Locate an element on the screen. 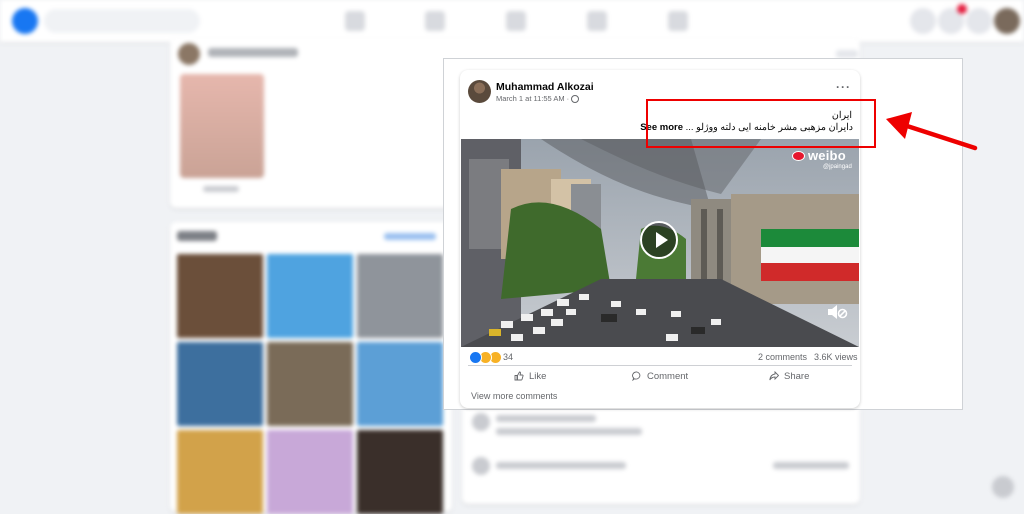  thumbs-up-icon is located at coordinates (519, 376).